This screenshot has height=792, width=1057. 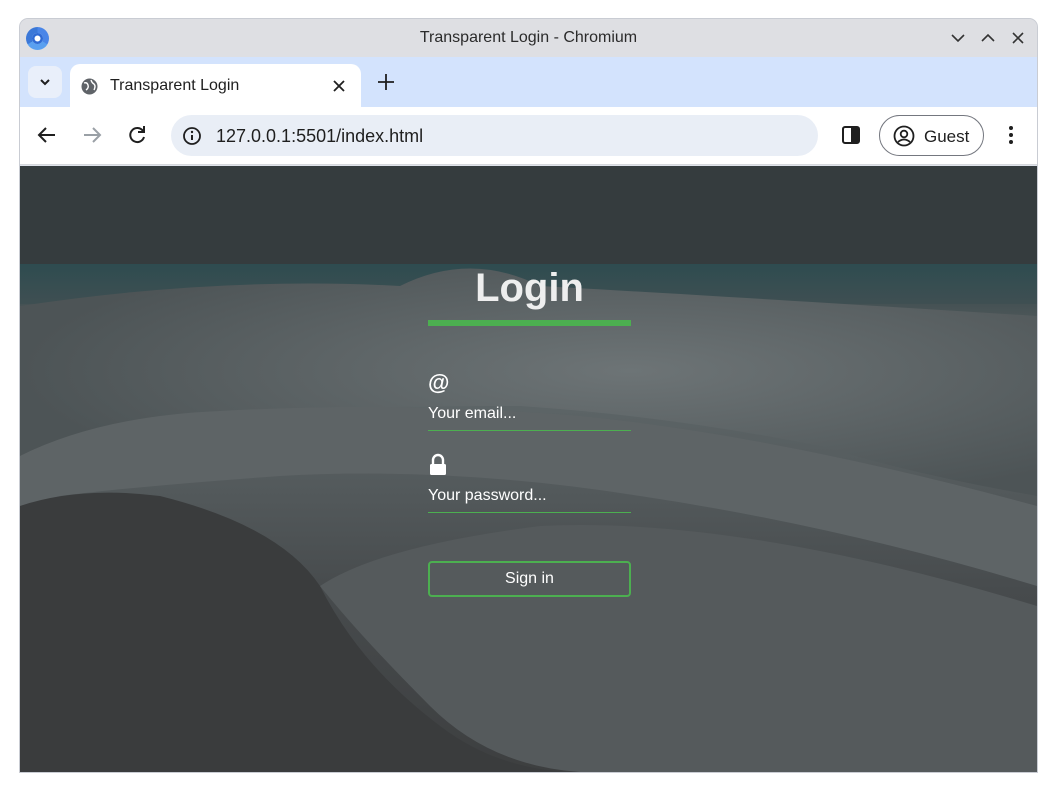 I want to click on toolbar: 127.0.0.1:5501/index.html Guest, so click(x=528, y=136).